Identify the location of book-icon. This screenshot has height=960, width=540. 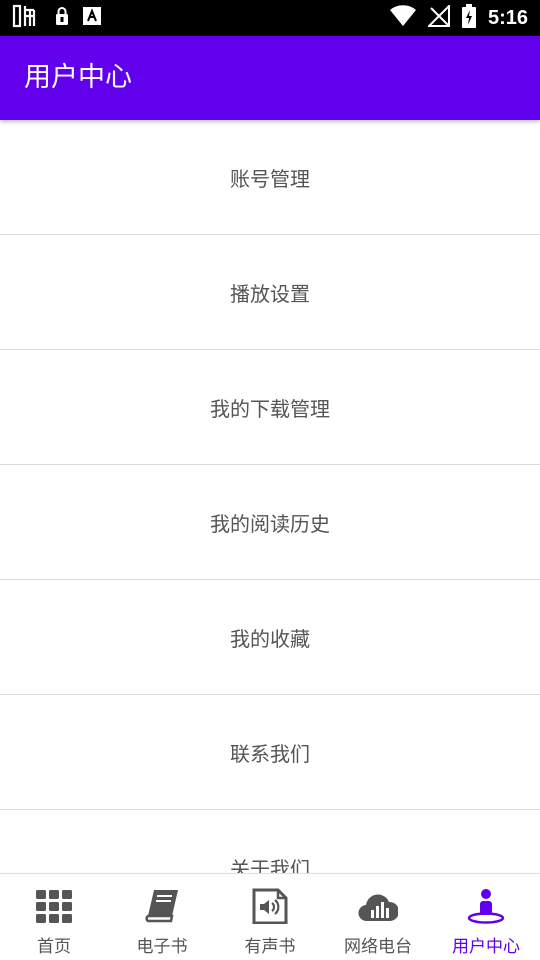
(162, 908).